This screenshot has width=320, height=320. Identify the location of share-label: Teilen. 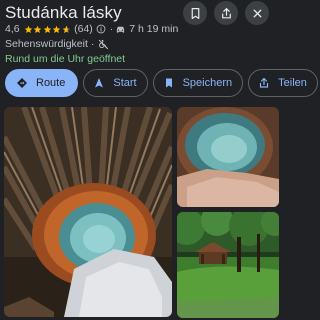
(292, 83).